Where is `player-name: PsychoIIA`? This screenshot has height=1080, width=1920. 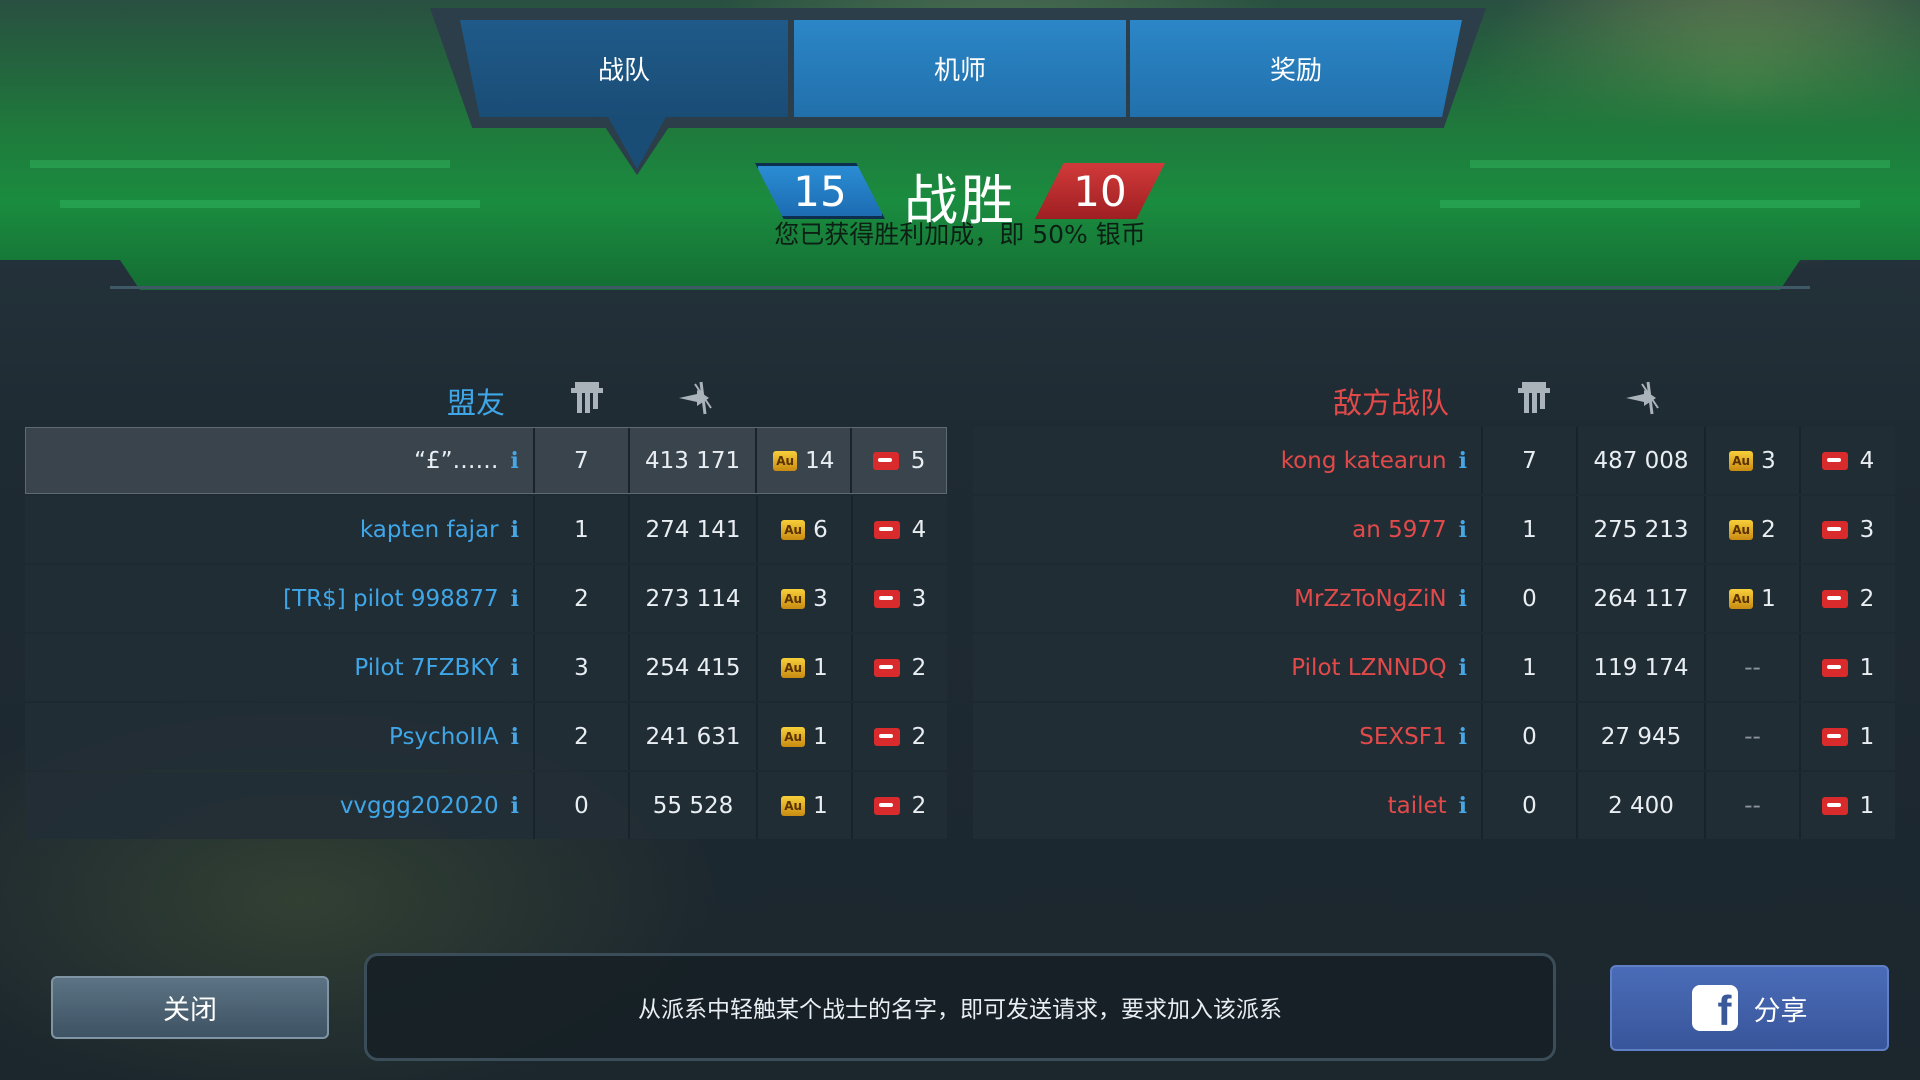 player-name: PsychoIIA is located at coordinates (444, 737).